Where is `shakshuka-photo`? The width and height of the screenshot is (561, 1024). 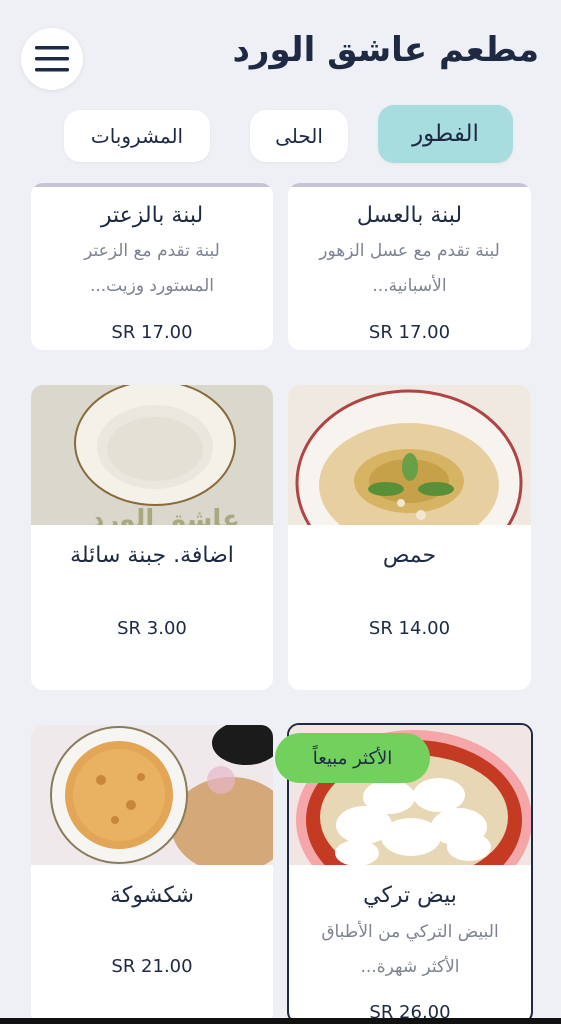
shakshuka-photo is located at coordinates (152, 795).